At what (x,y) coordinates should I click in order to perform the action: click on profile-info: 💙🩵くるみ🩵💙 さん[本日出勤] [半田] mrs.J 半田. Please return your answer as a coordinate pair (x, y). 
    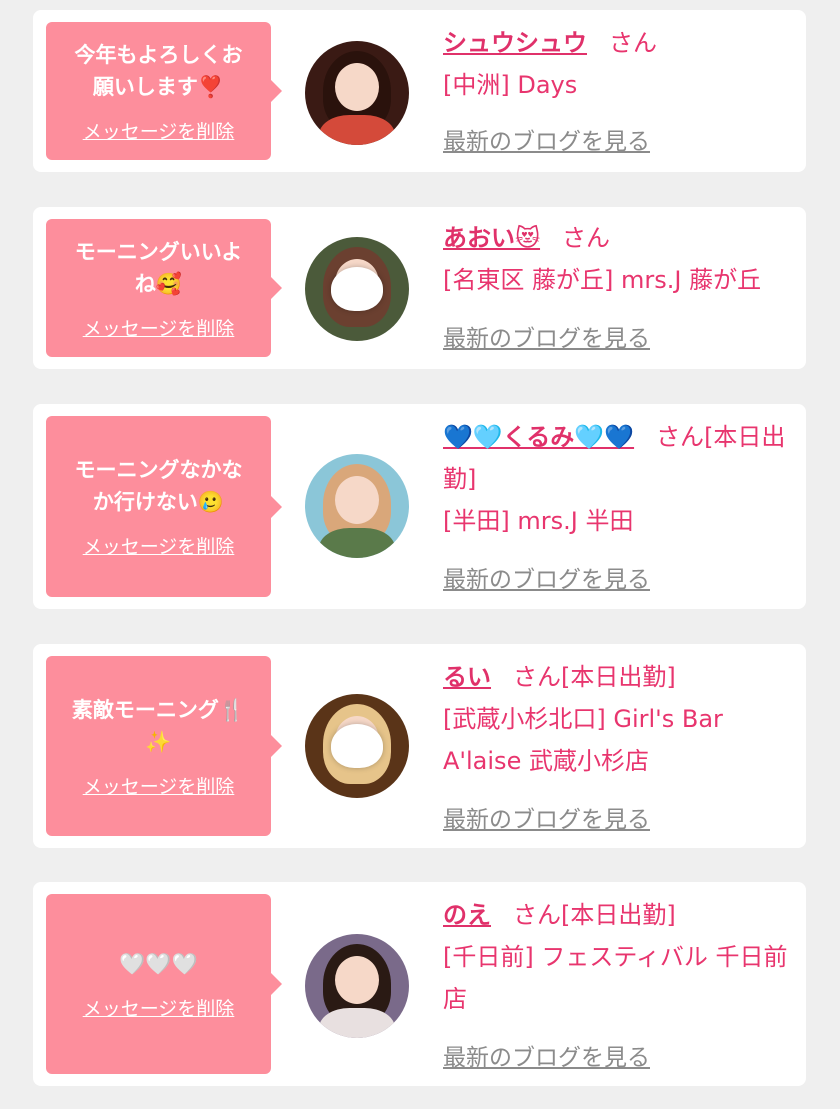
    Looking at the image, I should click on (618, 479).